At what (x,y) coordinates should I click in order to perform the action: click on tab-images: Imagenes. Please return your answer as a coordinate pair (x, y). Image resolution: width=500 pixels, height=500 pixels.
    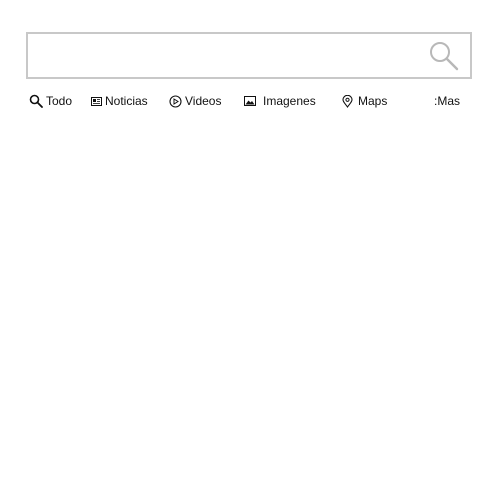
    Looking at the image, I should click on (280, 101).